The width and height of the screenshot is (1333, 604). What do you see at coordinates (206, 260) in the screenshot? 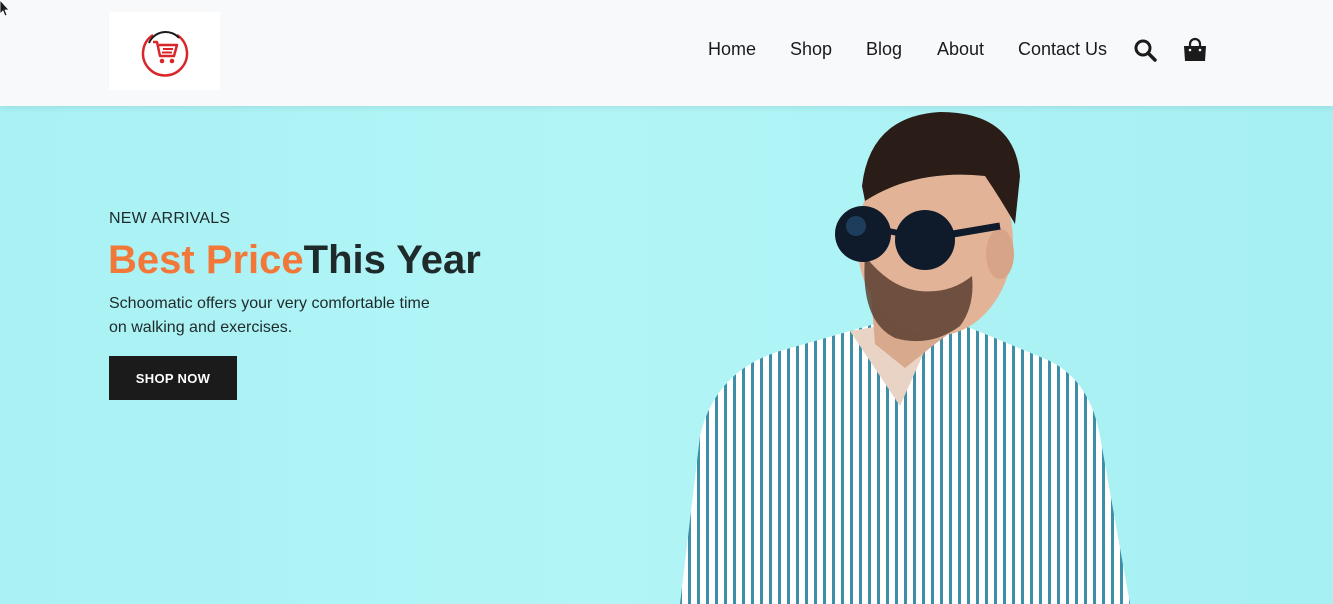
I see `headline-accent: Best Price` at bounding box center [206, 260].